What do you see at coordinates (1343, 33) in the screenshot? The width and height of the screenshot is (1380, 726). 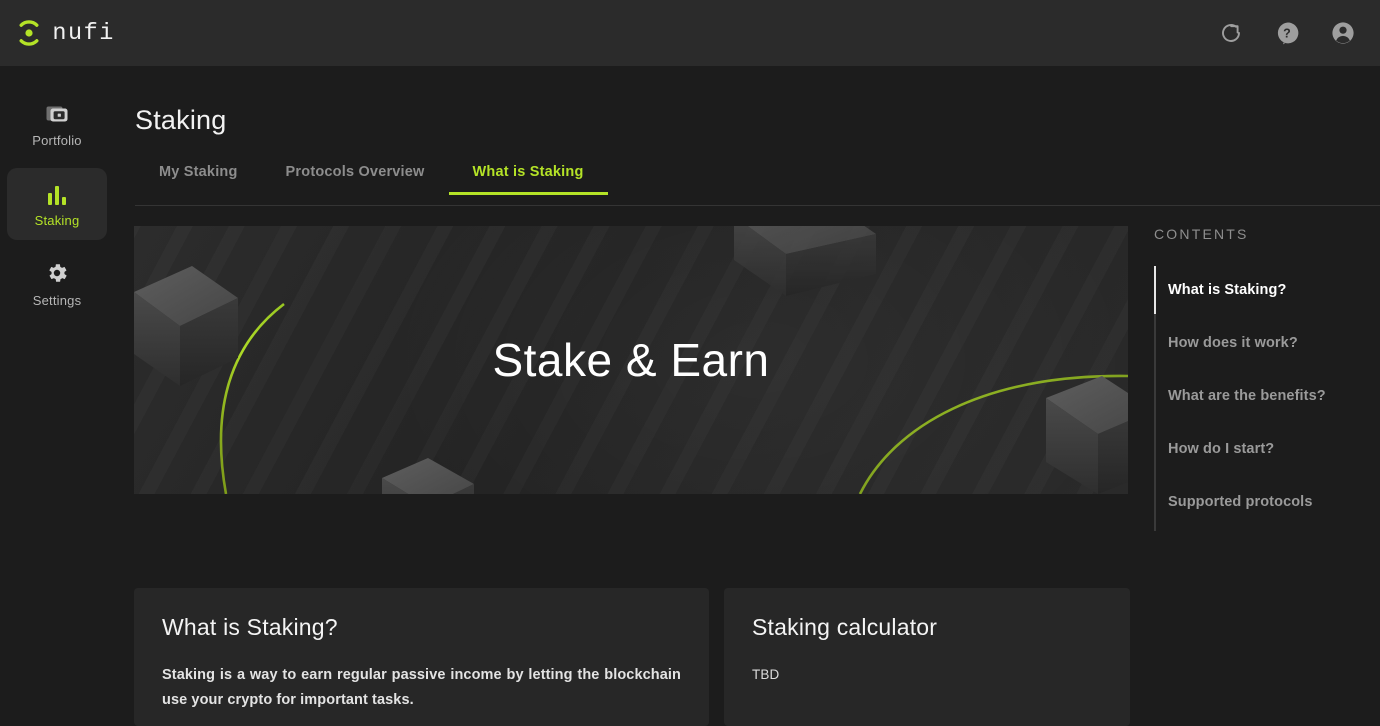 I see `account-icon` at bounding box center [1343, 33].